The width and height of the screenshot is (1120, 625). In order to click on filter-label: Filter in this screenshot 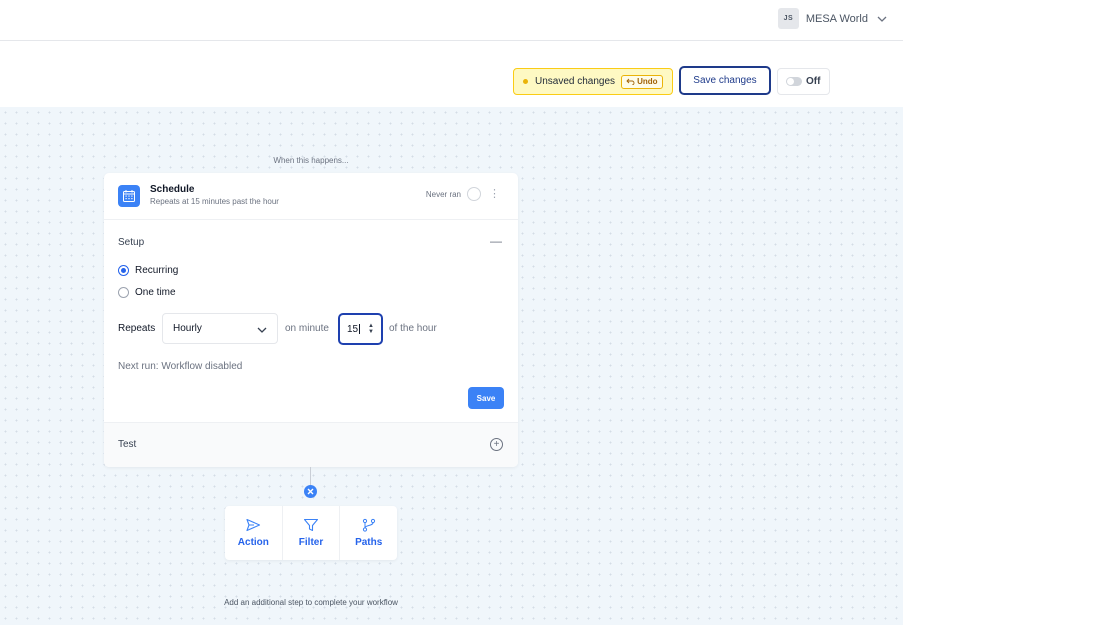, I will do `click(311, 542)`.